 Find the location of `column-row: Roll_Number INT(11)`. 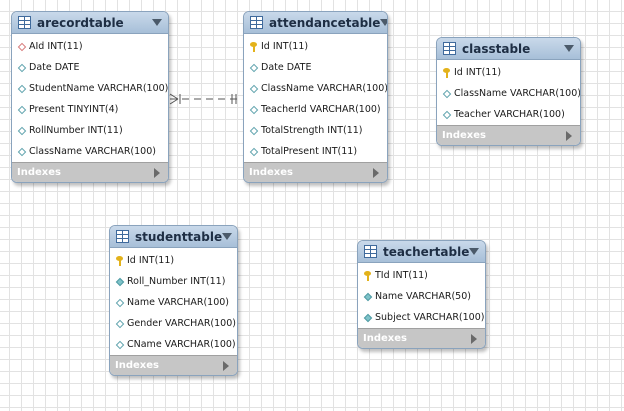

column-row: Roll_Number INT(11) is located at coordinates (173, 281).